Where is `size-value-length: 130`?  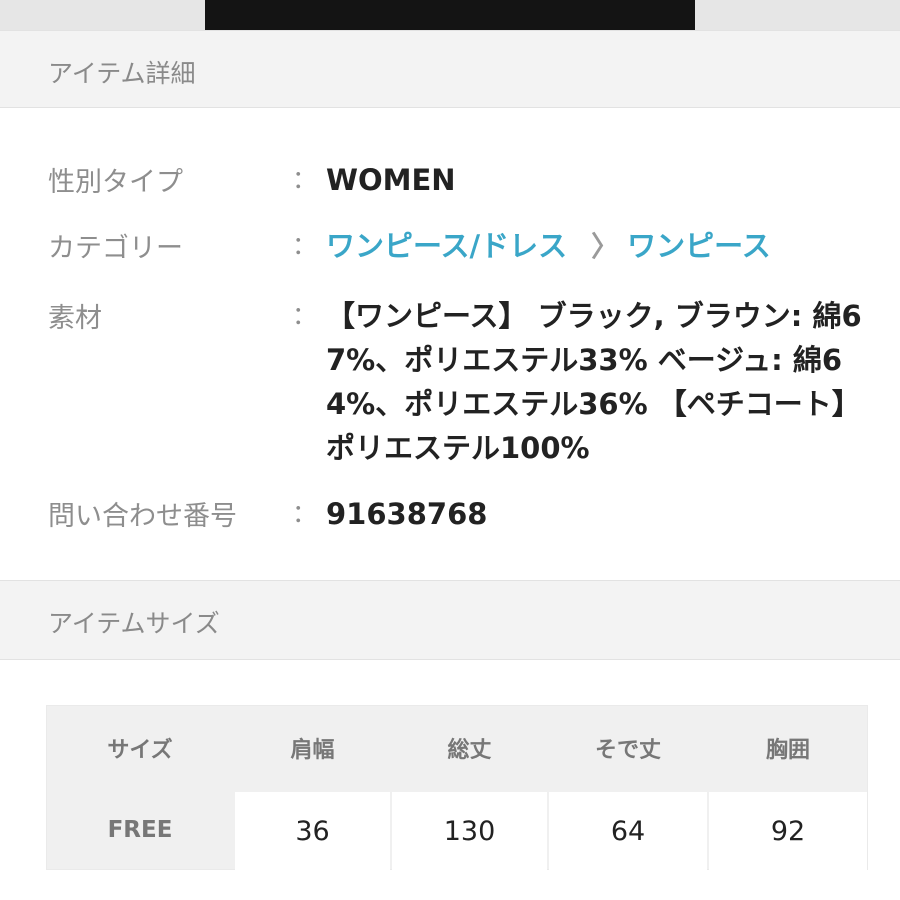
size-value-length: 130 is located at coordinates (469, 831).